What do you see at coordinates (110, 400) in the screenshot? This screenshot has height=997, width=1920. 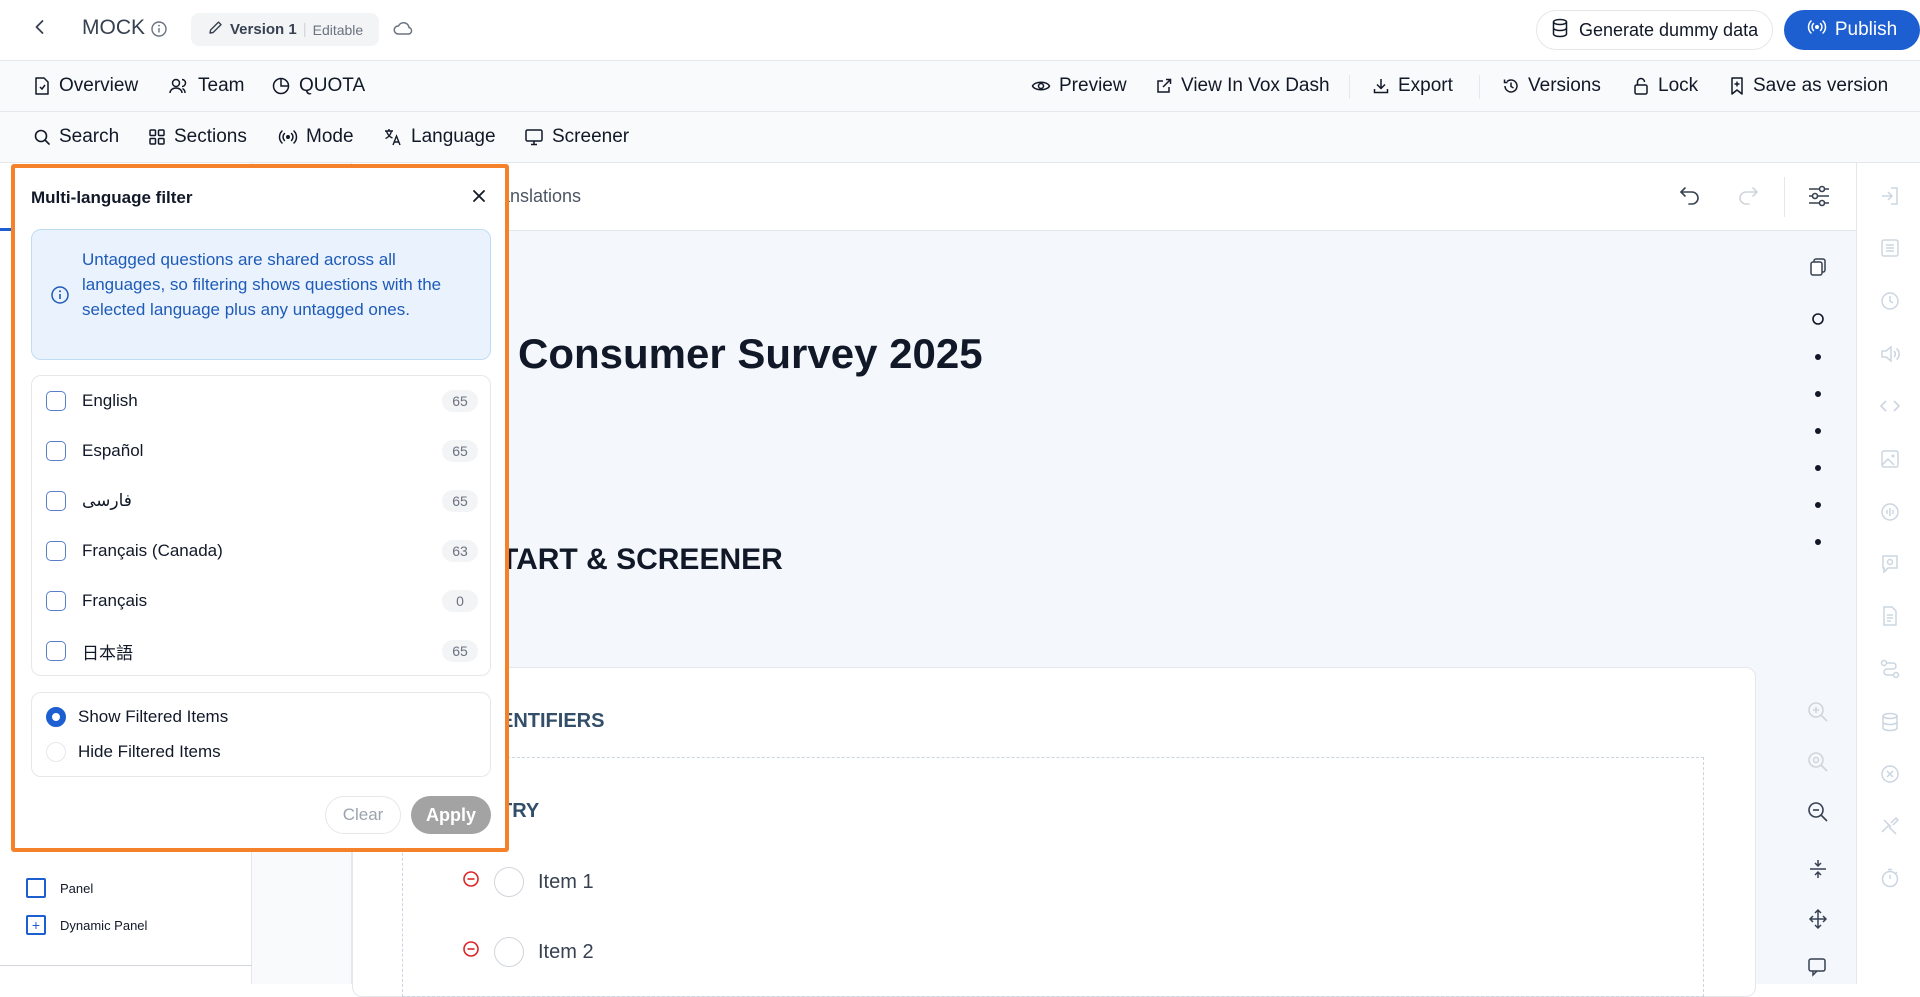 I see `language-name: English` at bounding box center [110, 400].